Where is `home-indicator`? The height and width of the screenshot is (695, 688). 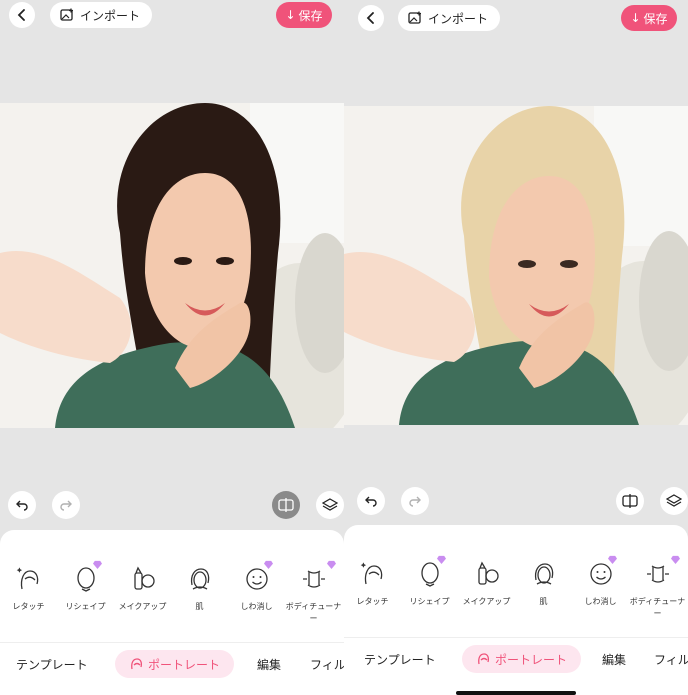
home-indicator is located at coordinates (516, 693).